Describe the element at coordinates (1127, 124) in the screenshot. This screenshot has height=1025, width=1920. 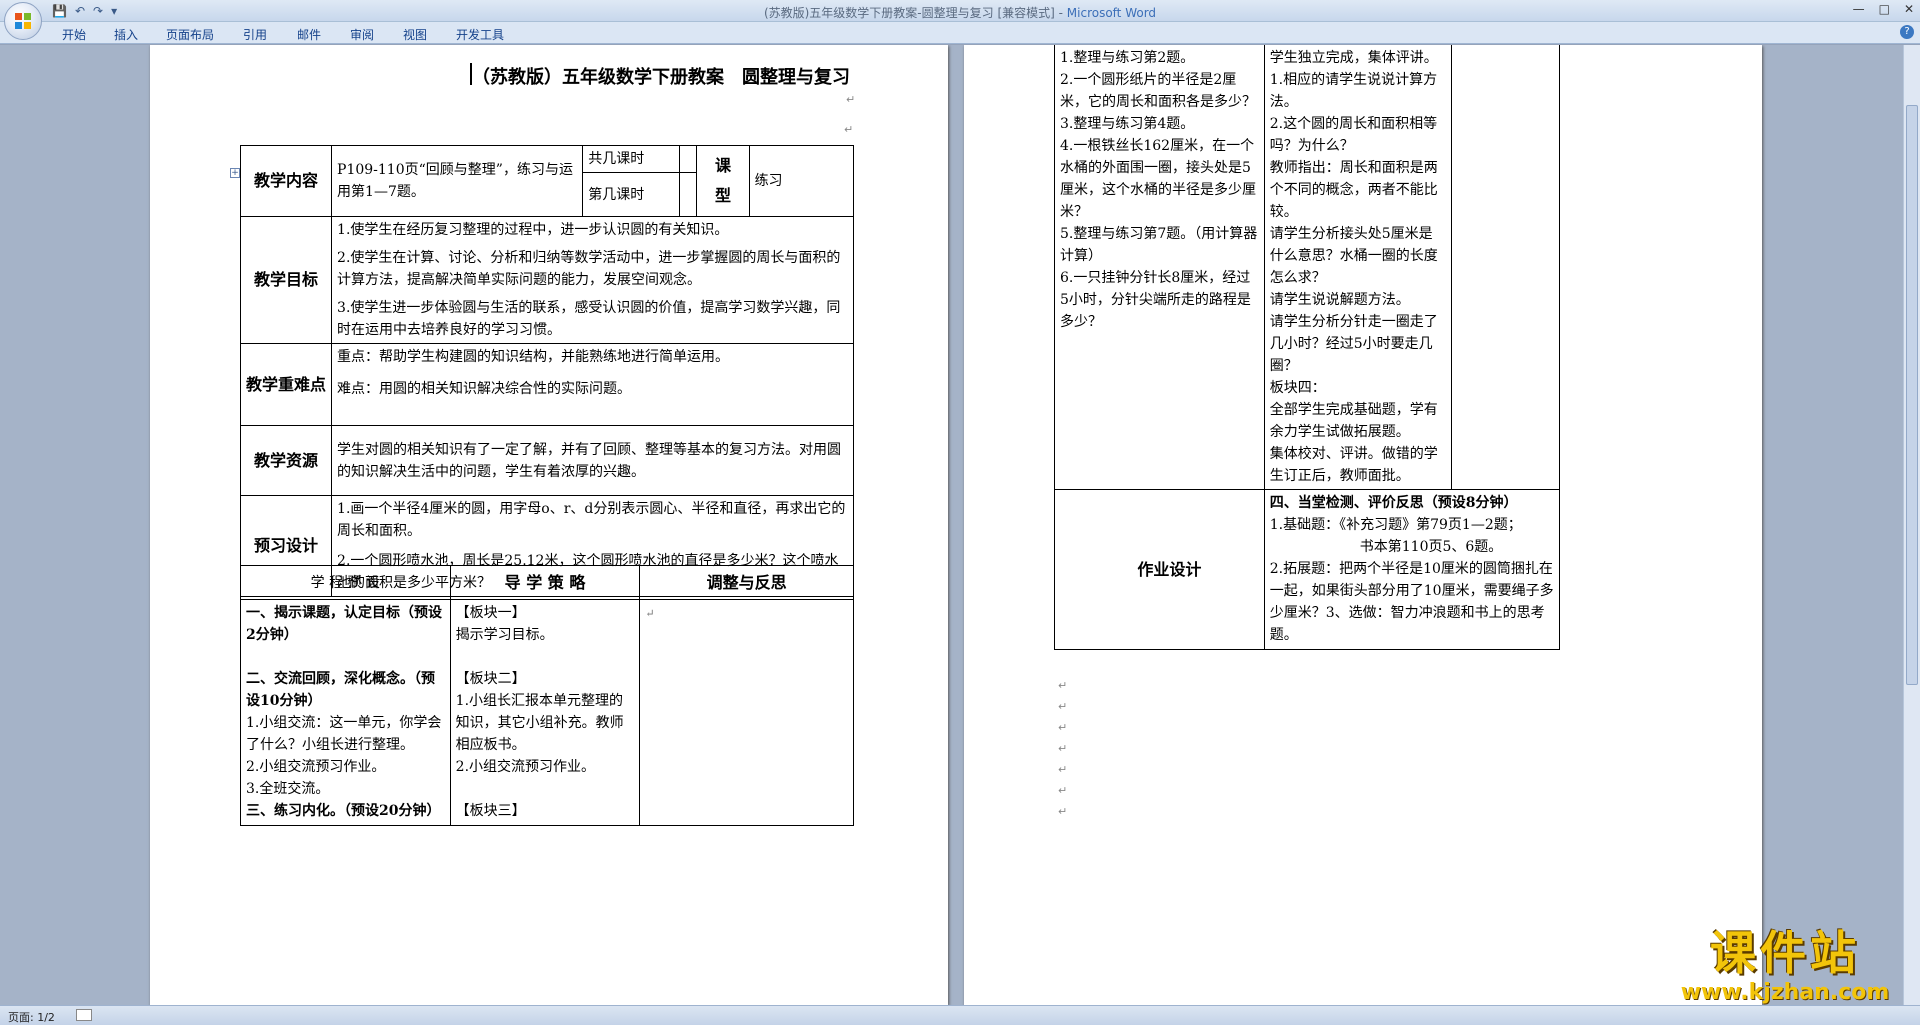
I see `process-line: 3.整理与练习第4题。` at that location.